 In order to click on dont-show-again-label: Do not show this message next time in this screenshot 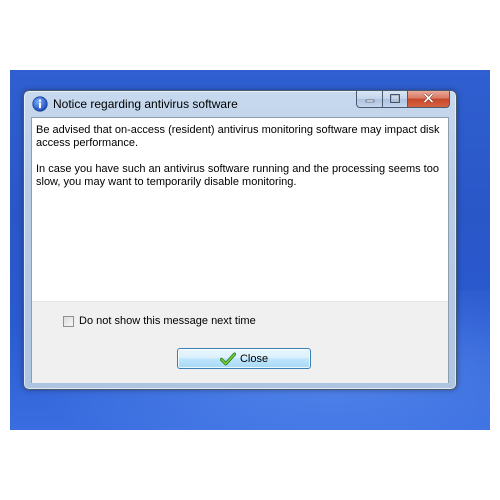, I will do `click(167, 321)`.